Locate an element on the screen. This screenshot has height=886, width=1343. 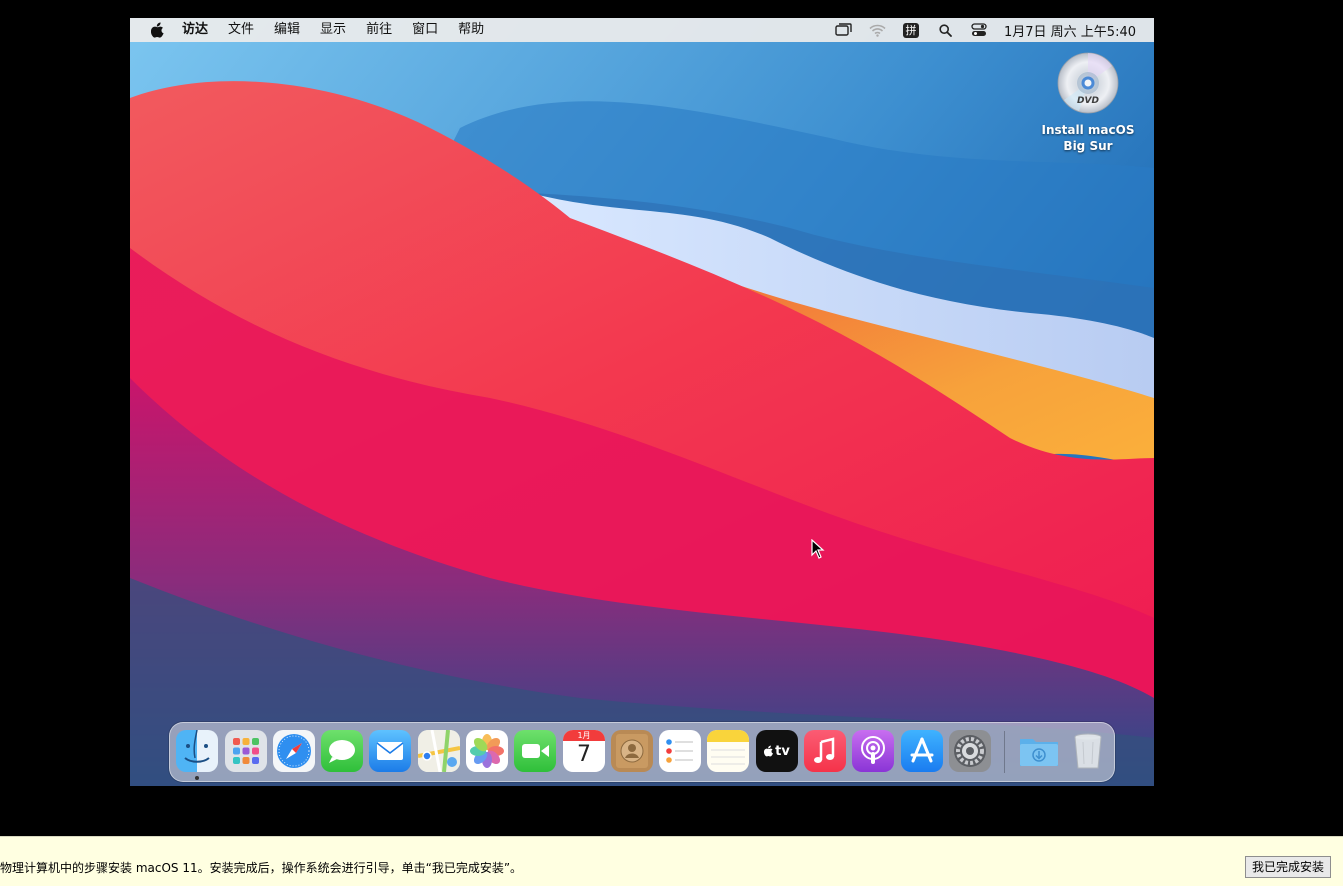
menu-bar: 访达 文件 编辑 显示 前往 窗口 帮助 拼 1月7日 周六 上午5:40 is located at coordinates (642, 30).